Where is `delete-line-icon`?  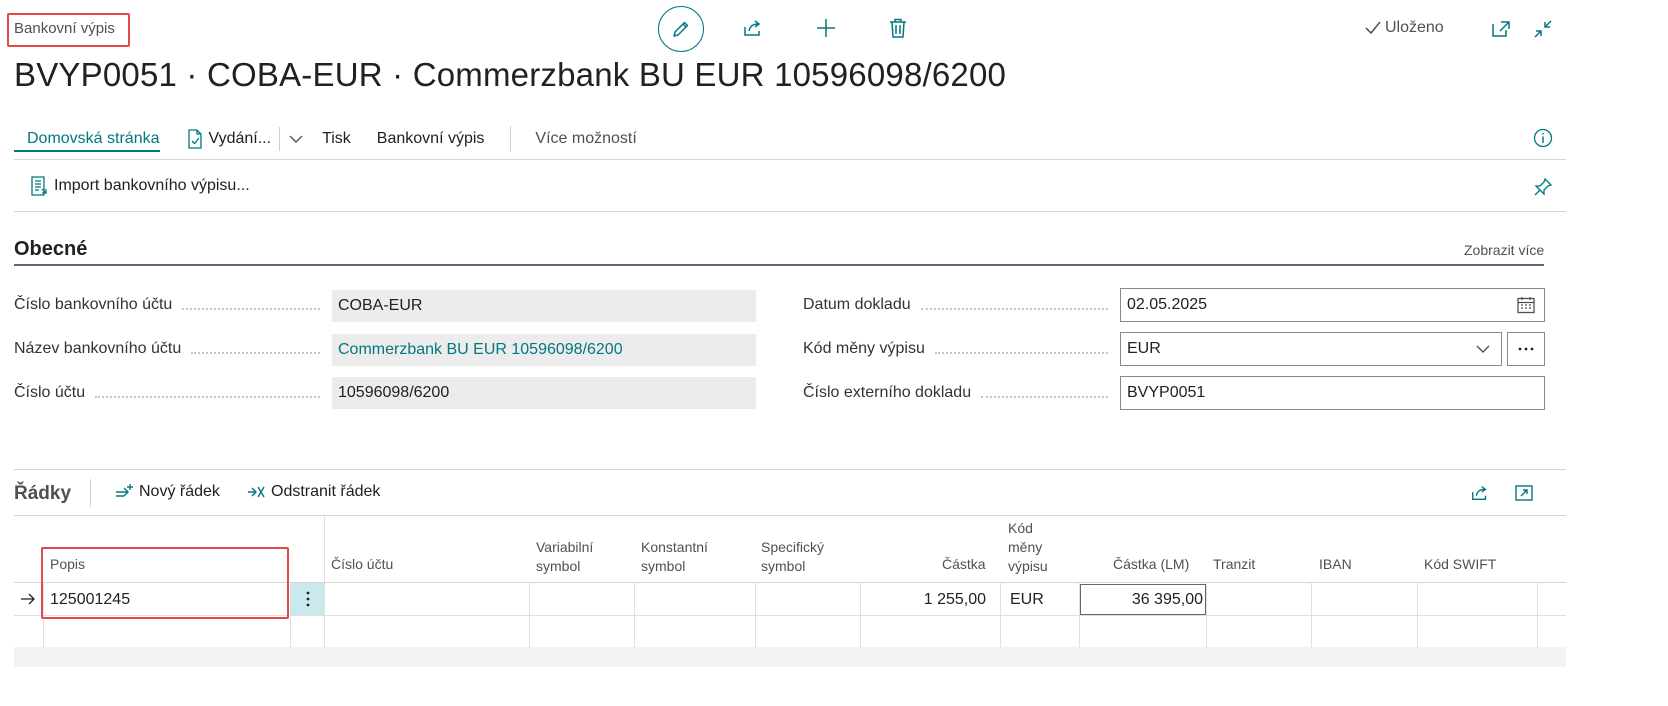
delete-line-icon is located at coordinates (256, 492).